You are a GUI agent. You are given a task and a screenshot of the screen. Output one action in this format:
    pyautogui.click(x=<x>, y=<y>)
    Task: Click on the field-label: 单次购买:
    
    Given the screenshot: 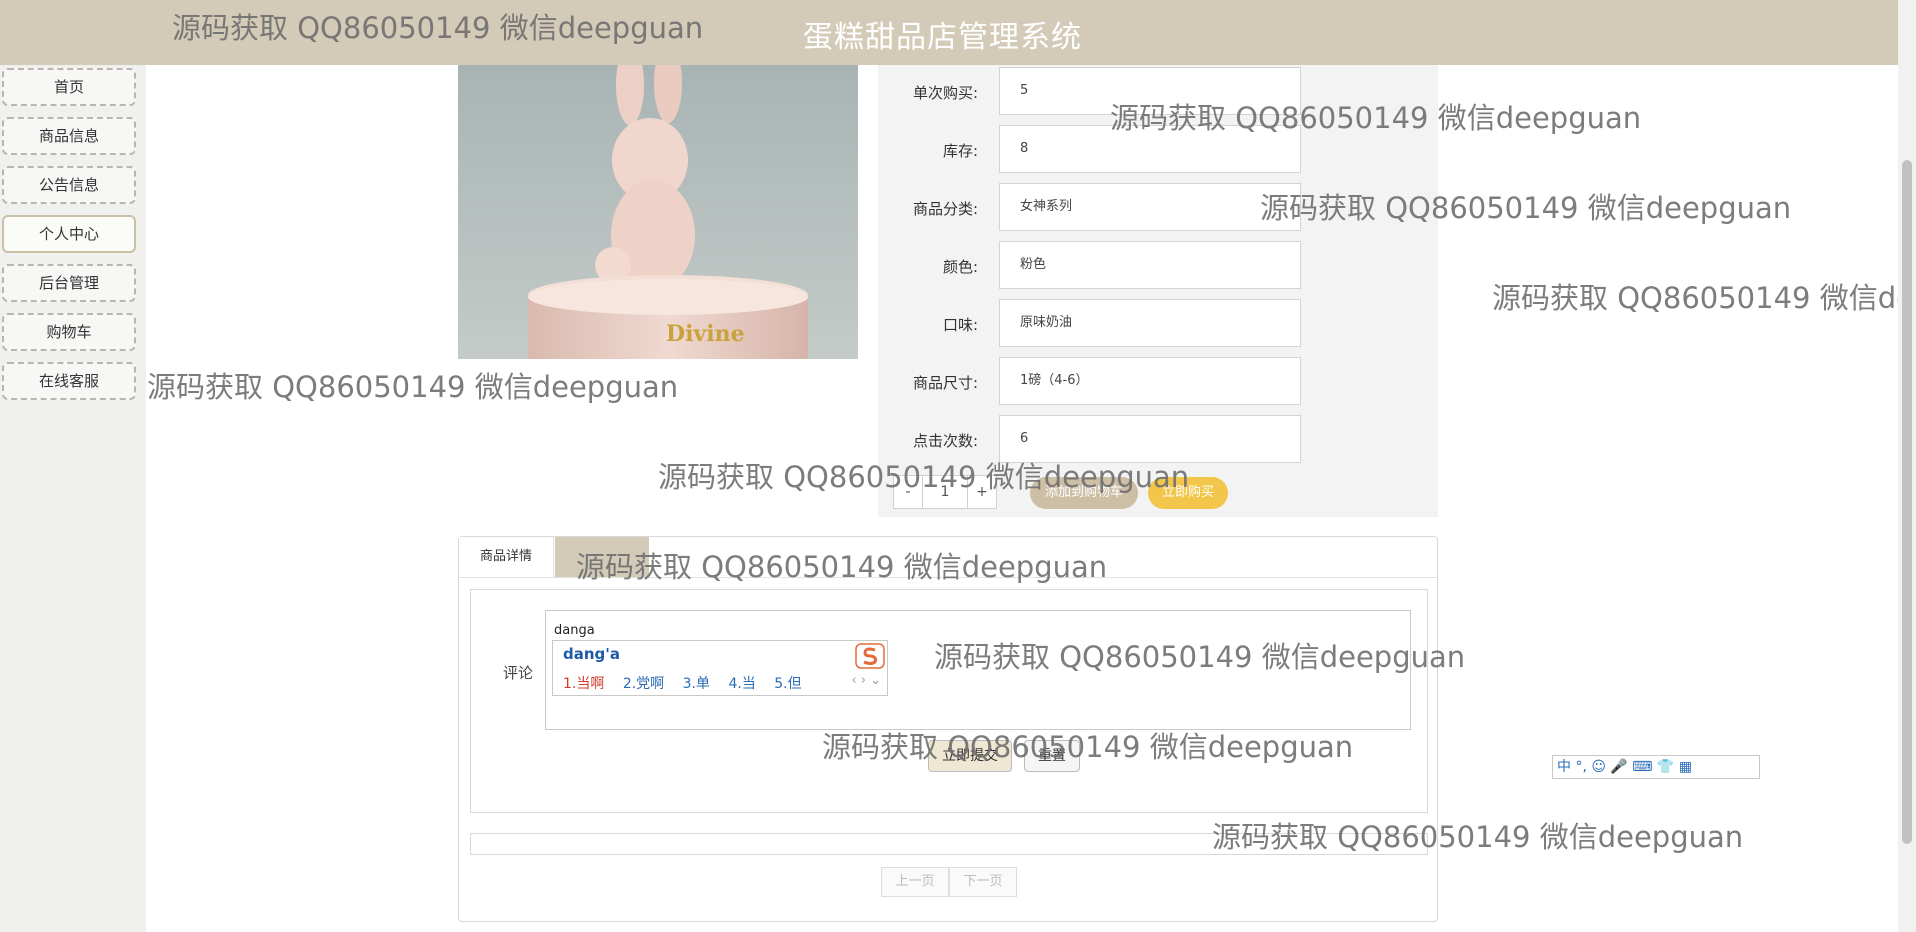 What is the action you would take?
    pyautogui.click(x=945, y=93)
    